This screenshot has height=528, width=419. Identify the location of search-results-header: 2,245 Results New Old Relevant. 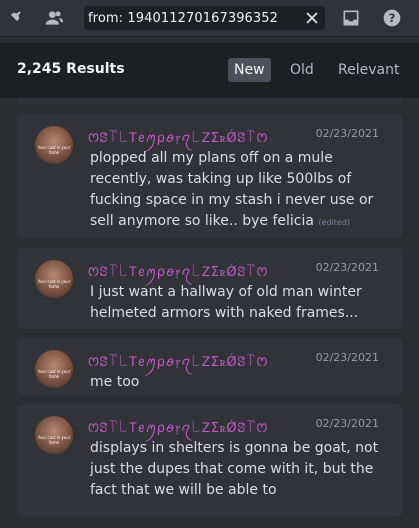
(209, 70).